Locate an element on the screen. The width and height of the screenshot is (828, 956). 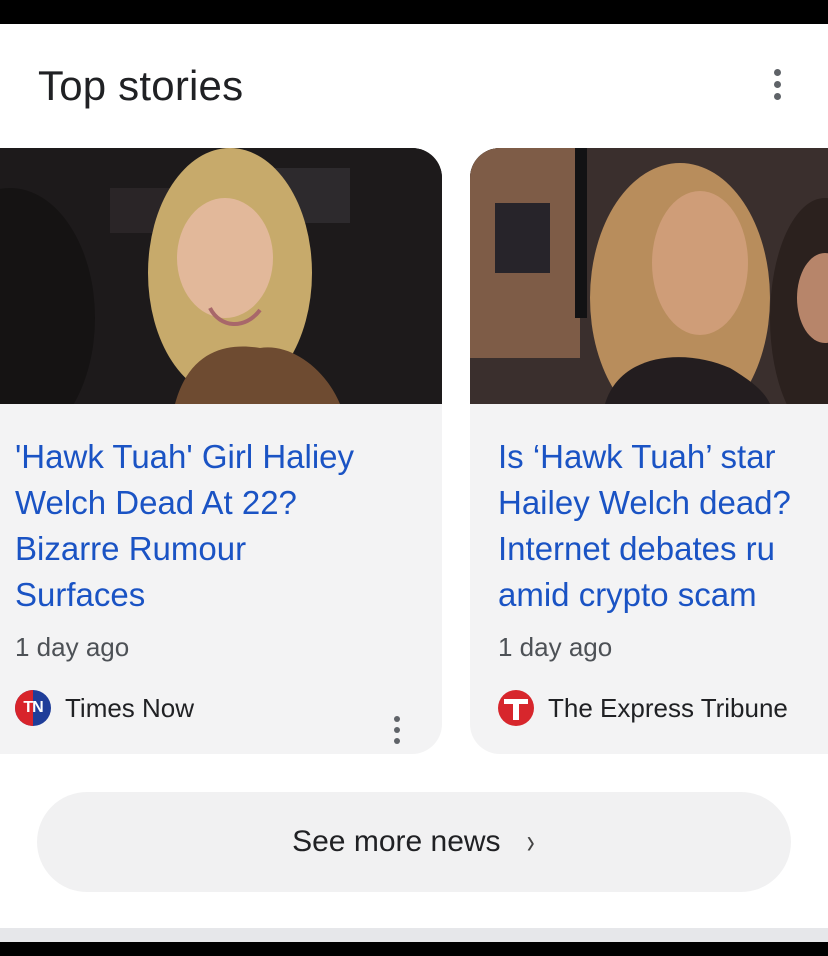
see-more-news-button: See more news › is located at coordinates (414, 842).